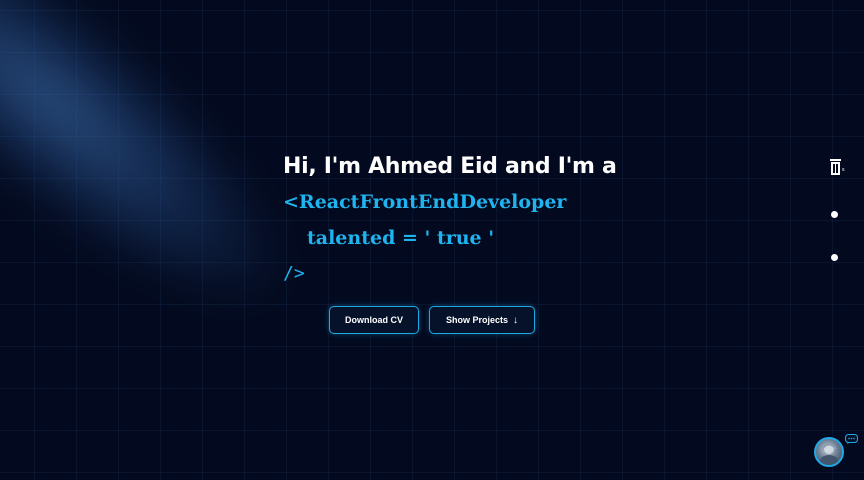  I want to click on show-projects-button: Show Projects ↓, so click(482, 320).